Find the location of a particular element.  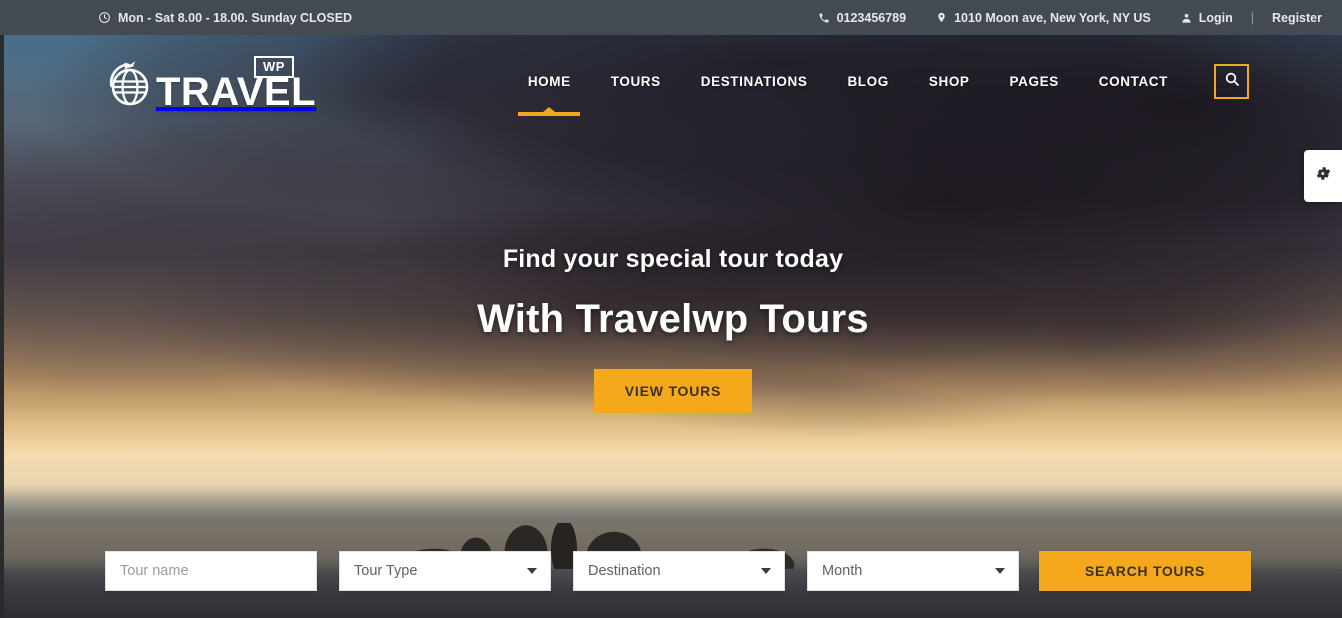

nav-label: DESTINATIONS is located at coordinates (754, 81).